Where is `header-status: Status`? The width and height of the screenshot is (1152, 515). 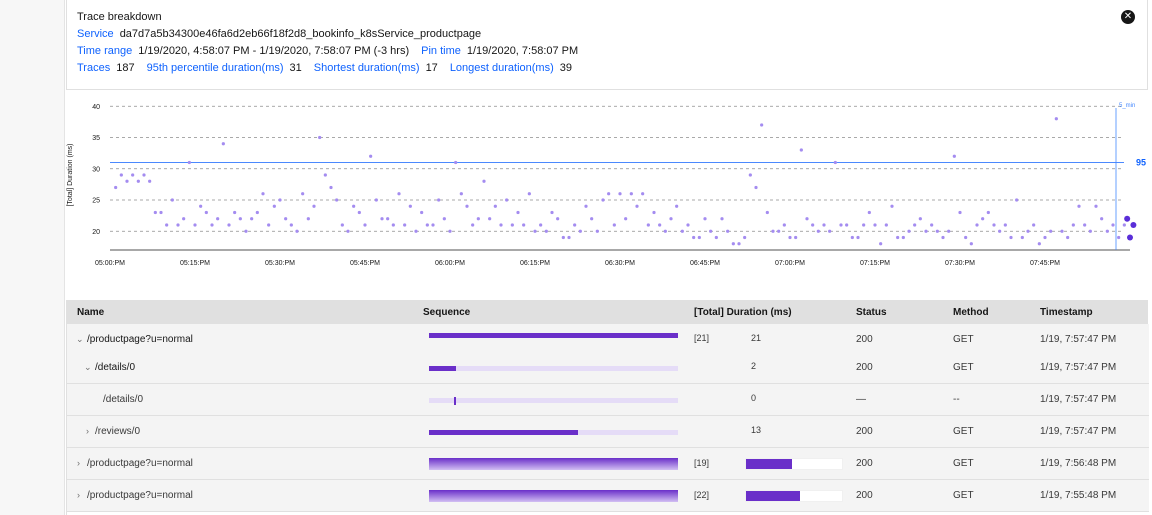
header-status: Status is located at coordinates (871, 312).